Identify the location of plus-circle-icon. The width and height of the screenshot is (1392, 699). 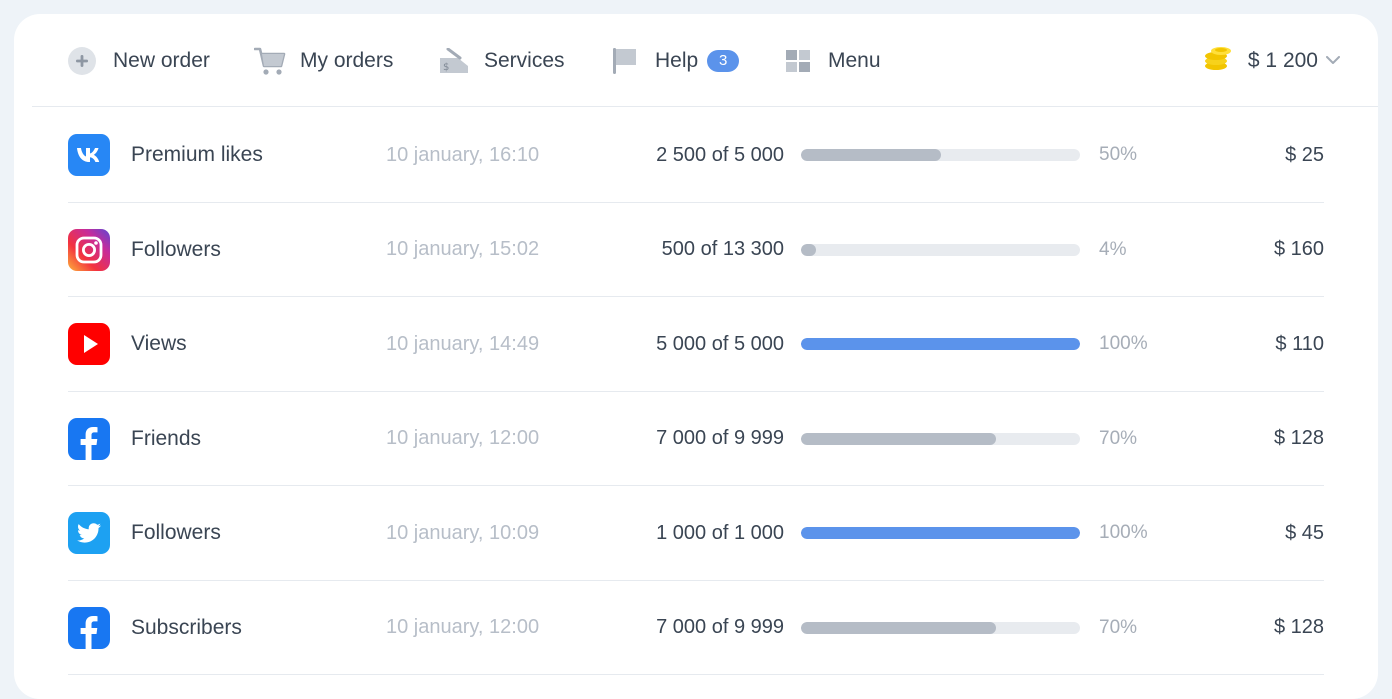
(82, 60).